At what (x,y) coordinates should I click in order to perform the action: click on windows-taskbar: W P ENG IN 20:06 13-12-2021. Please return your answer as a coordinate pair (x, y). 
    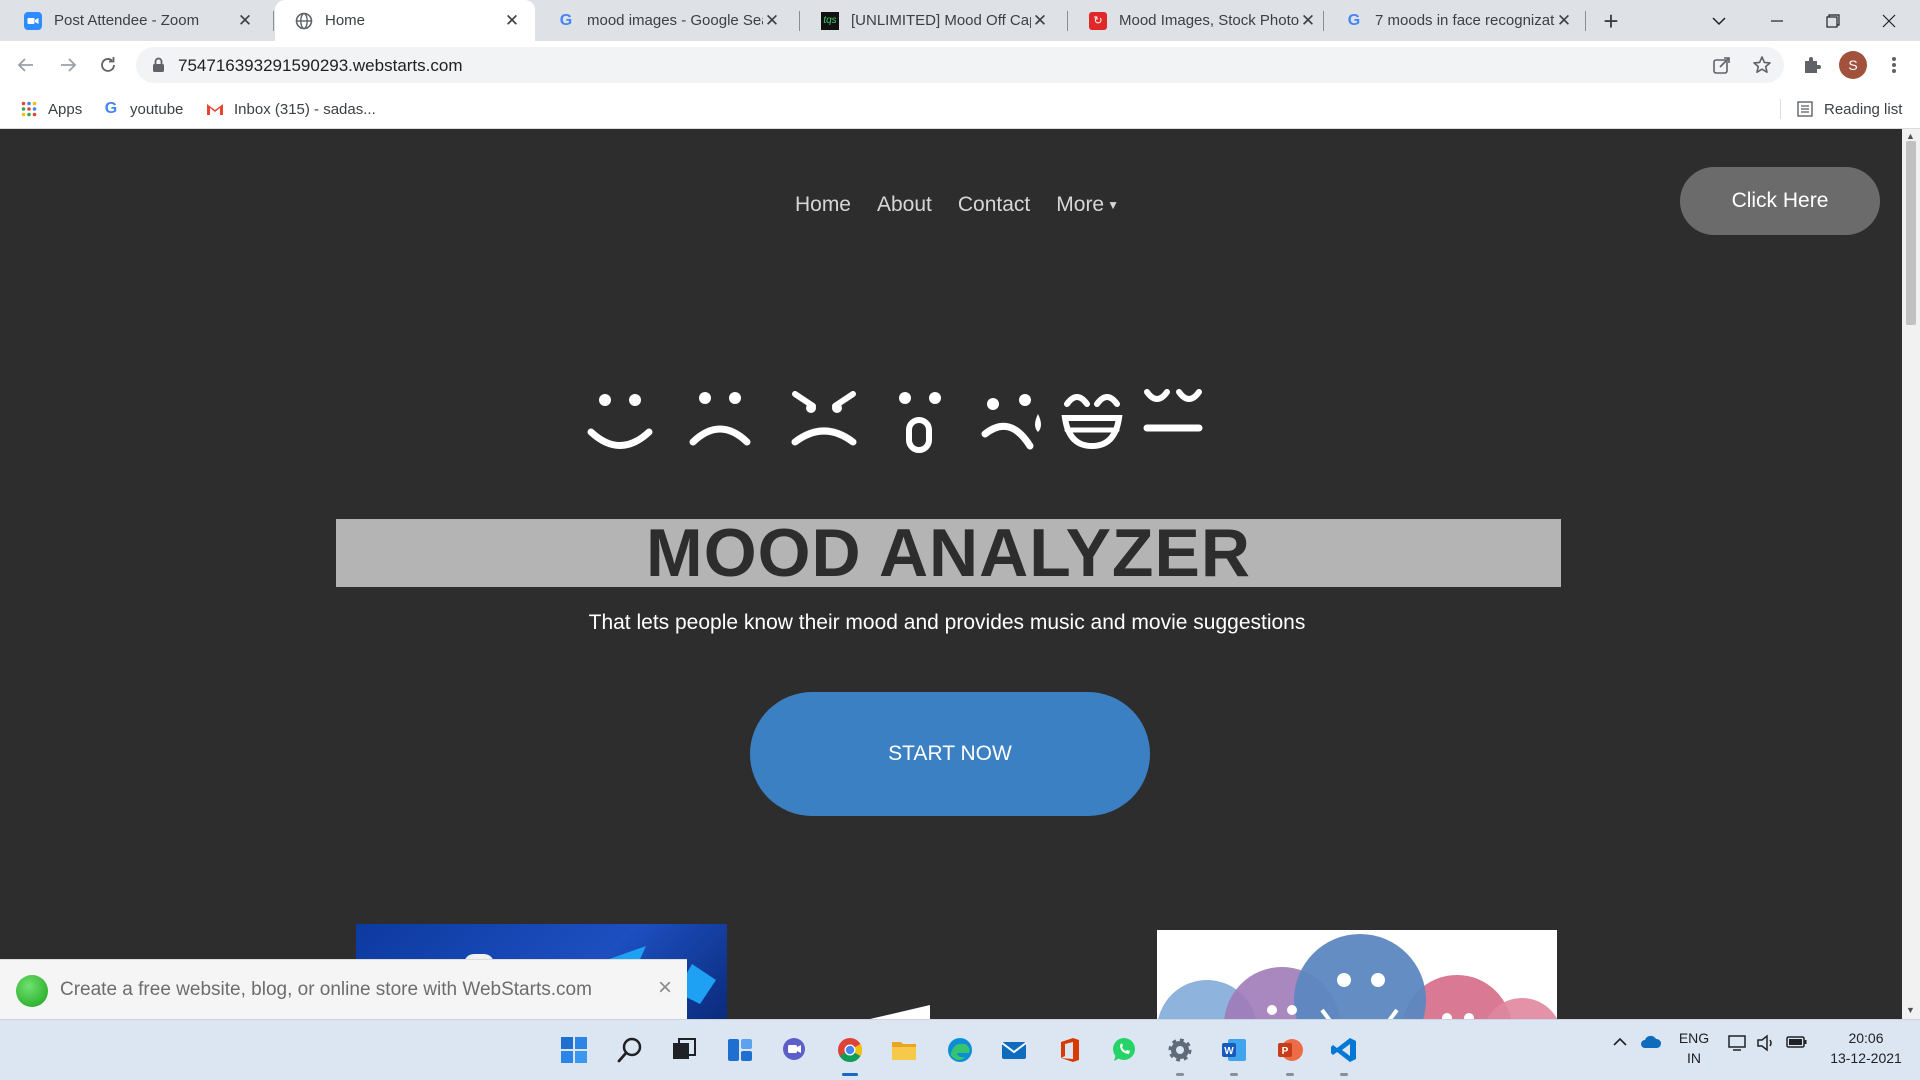
    Looking at the image, I should click on (960, 1049).